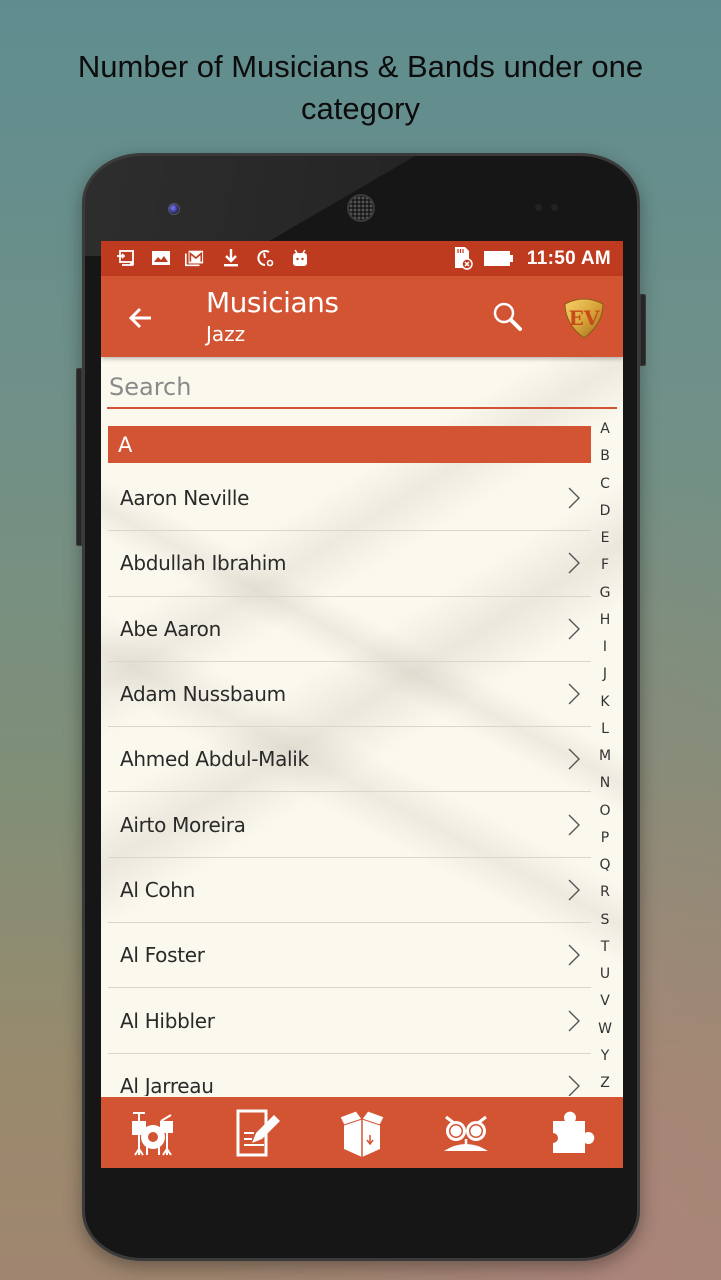 The image size is (721, 1280). I want to click on owl-icon, so click(466, 1133).